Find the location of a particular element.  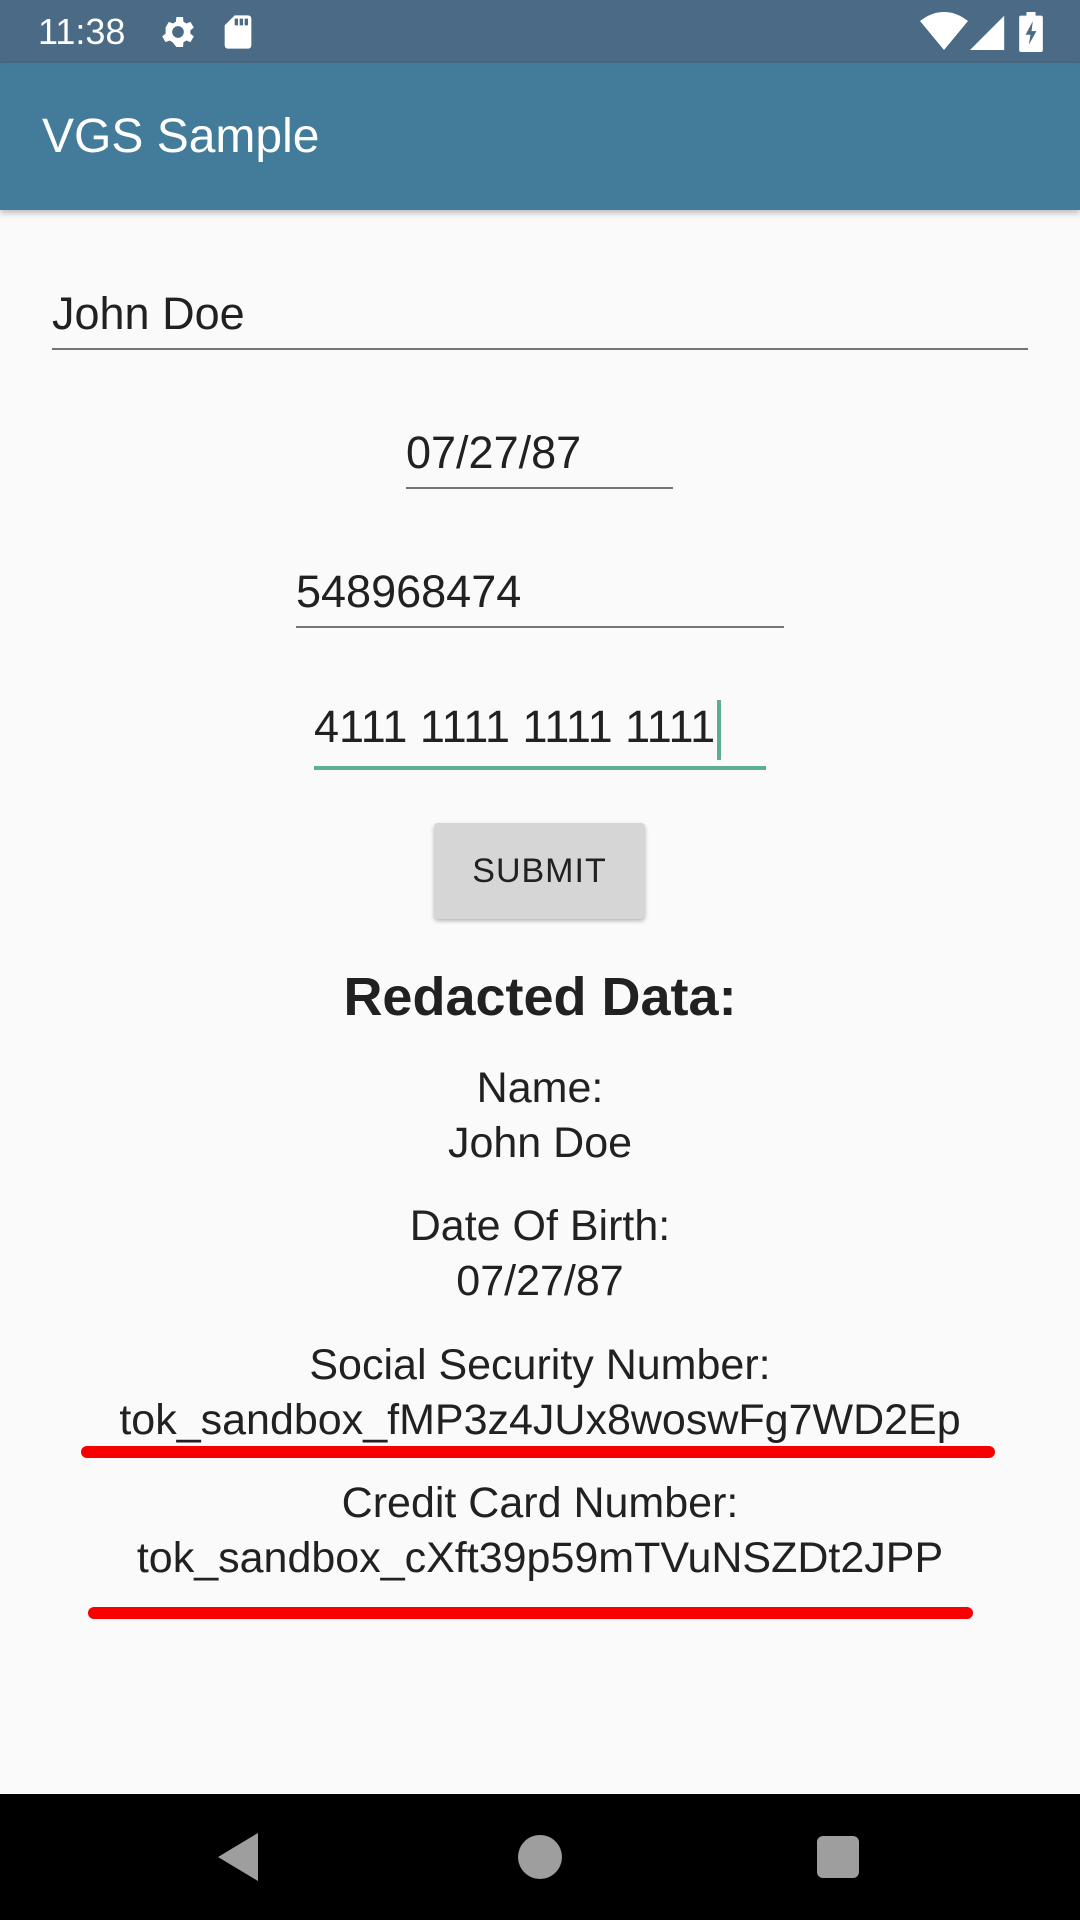

dob-input-value: 07/27/87 is located at coordinates (494, 452).